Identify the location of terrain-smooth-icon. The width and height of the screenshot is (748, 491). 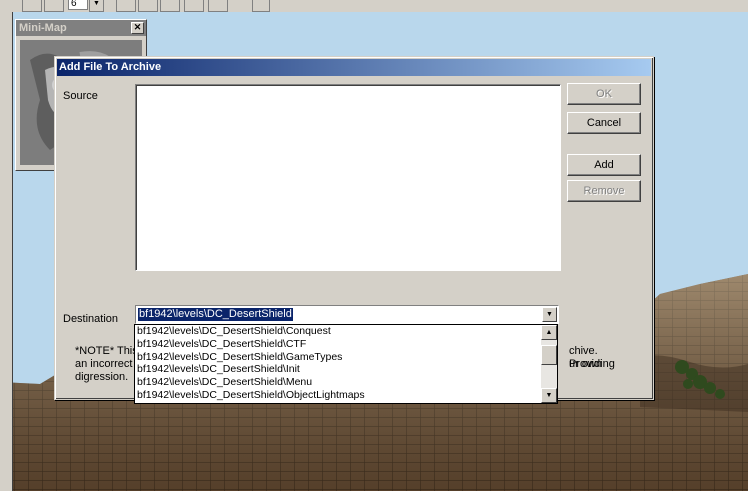
(170, 6).